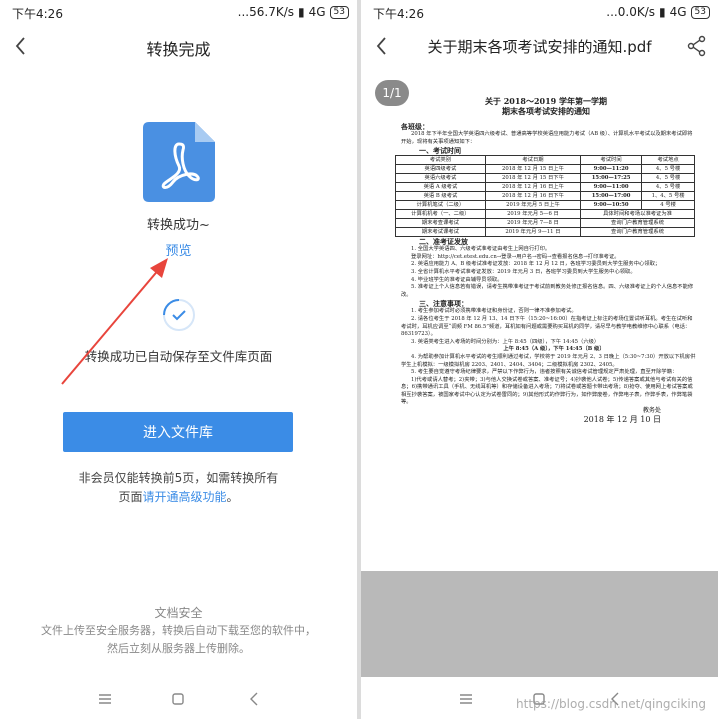 Image resolution: width=718 pixels, height=719 pixels. Describe the element at coordinates (178, 613) in the screenshot. I see `security-title: 文档安全` at that location.